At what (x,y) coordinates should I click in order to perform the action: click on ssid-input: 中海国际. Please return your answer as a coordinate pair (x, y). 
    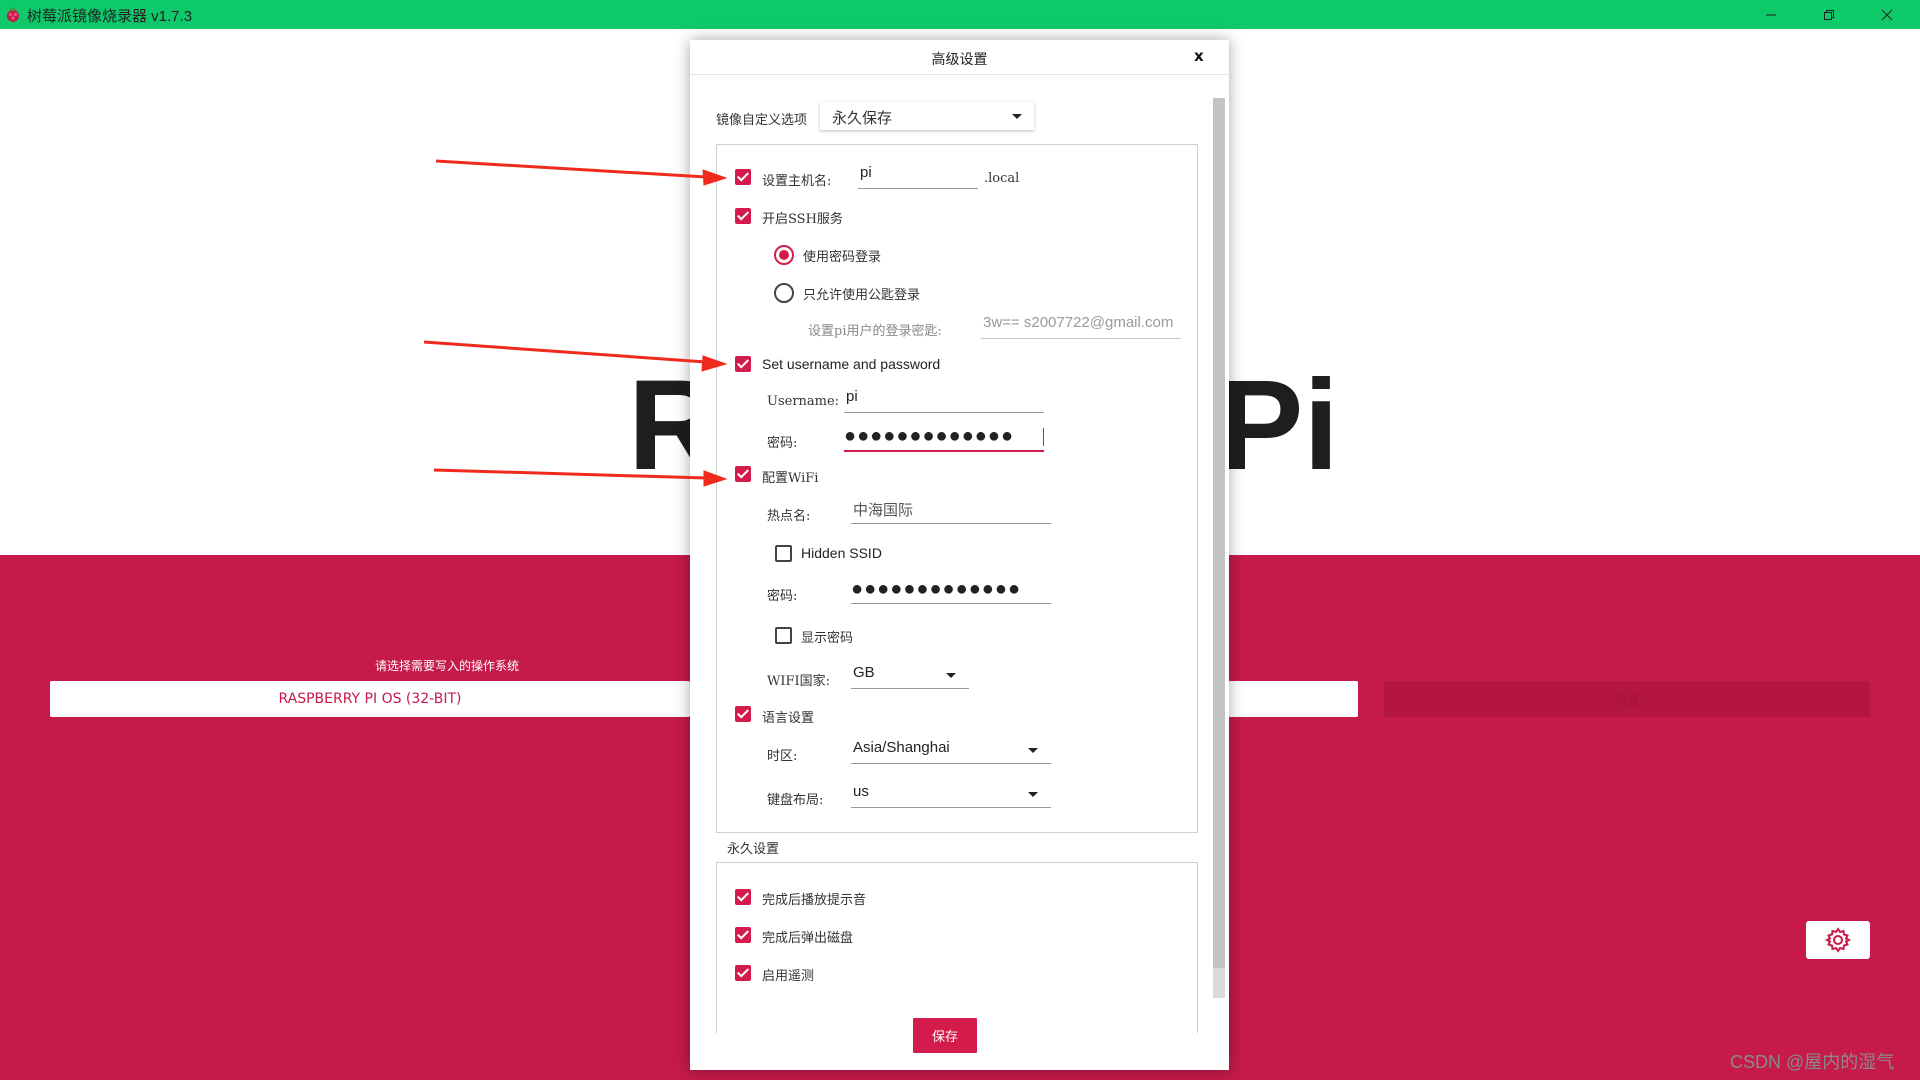
    Looking at the image, I should click on (951, 510).